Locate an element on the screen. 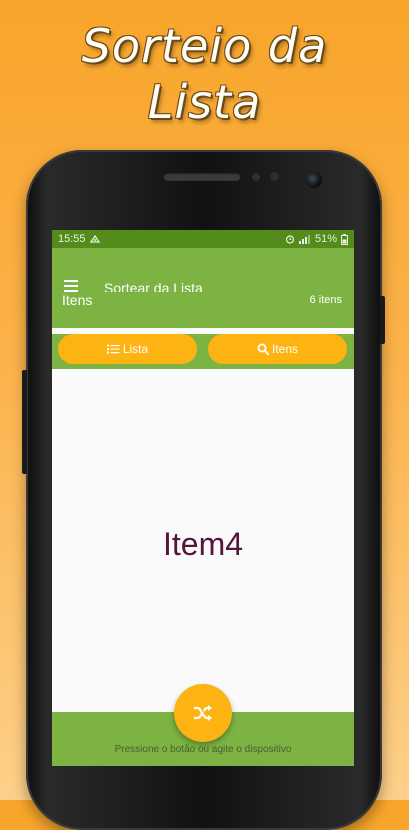  search-icon is located at coordinates (263, 349).